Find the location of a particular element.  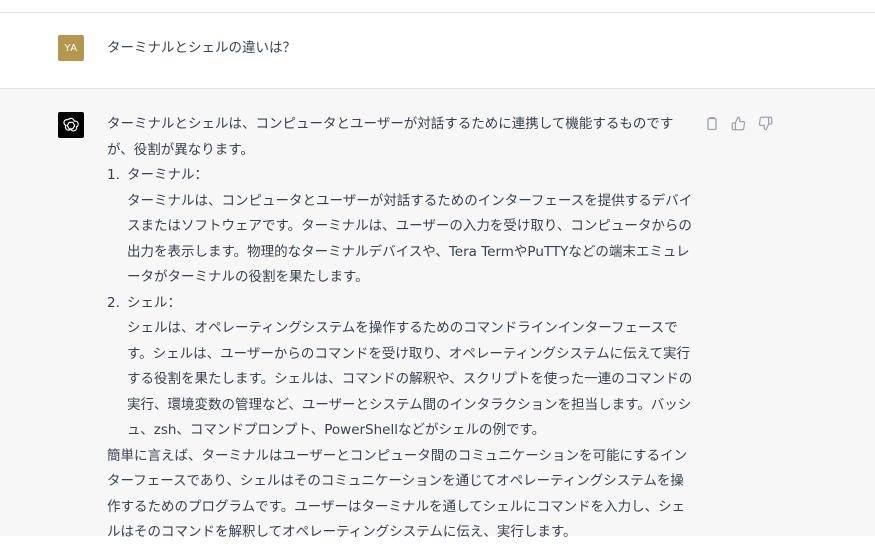

message-actions is located at coordinates (738, 123).